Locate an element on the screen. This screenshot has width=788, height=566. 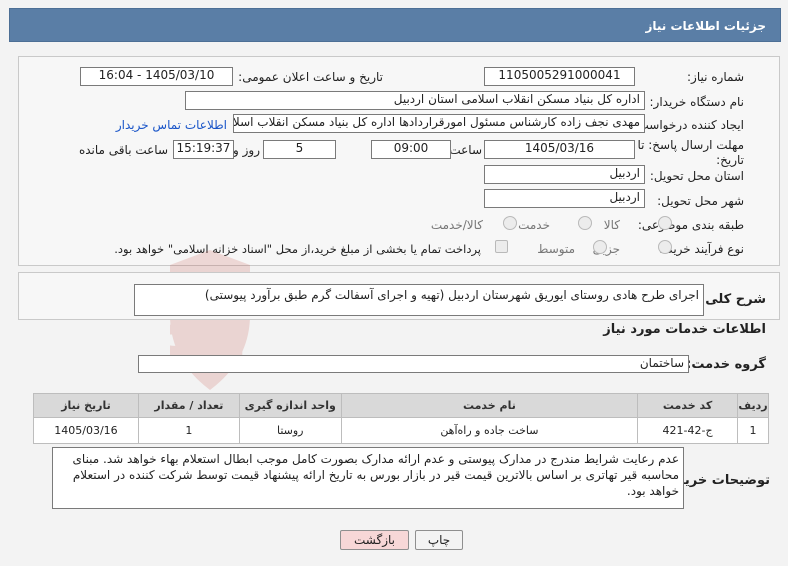
cell-need-date: 1405/03/16 is located at coordinates (86, 430).